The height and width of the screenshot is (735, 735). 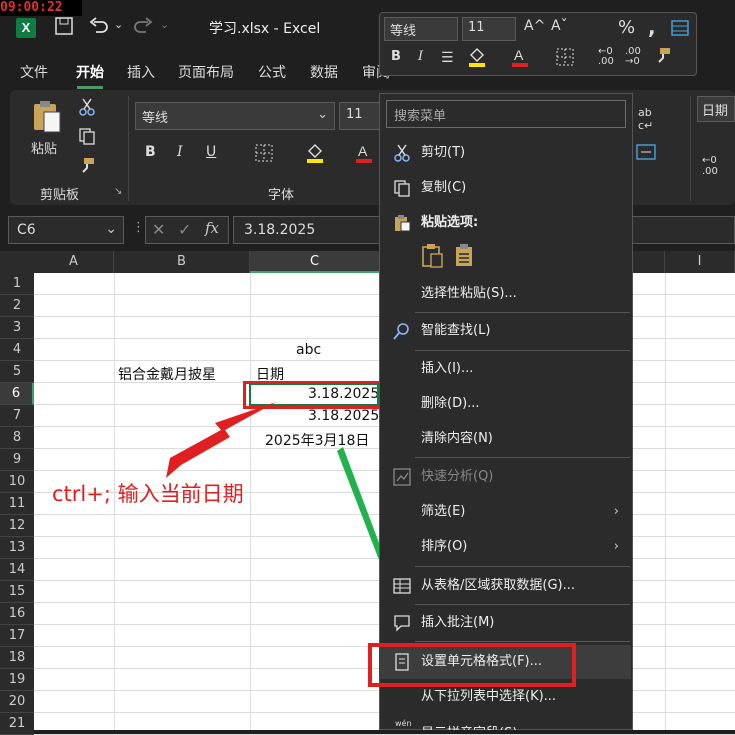 I want to click on menu-search-placeholder: 搜索菜单, so click(x=420, y=116).